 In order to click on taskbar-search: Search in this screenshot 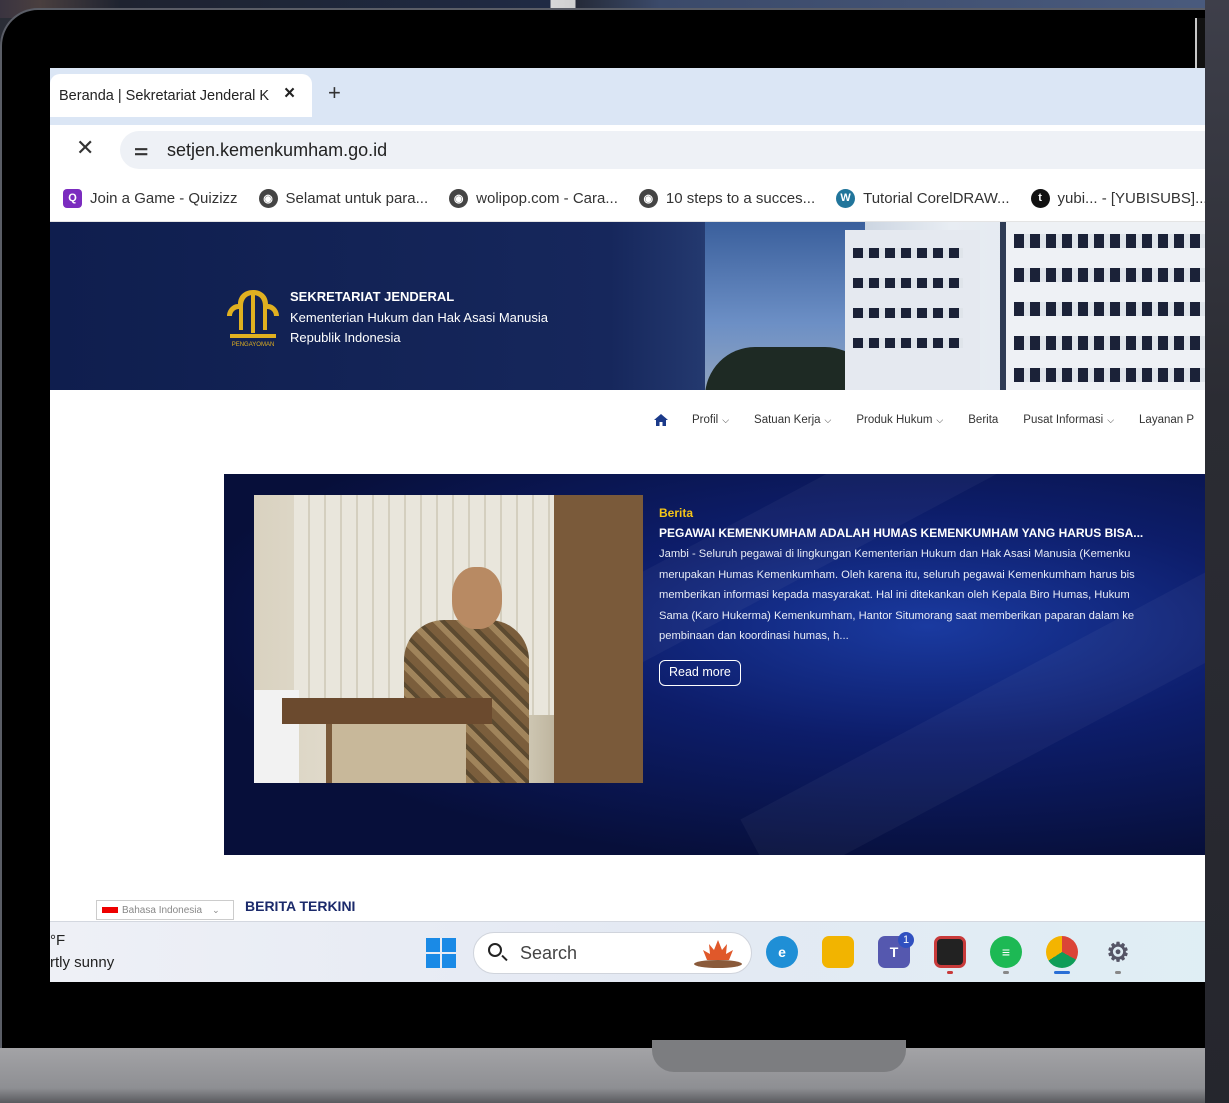, I will do `click(612, 953)`.